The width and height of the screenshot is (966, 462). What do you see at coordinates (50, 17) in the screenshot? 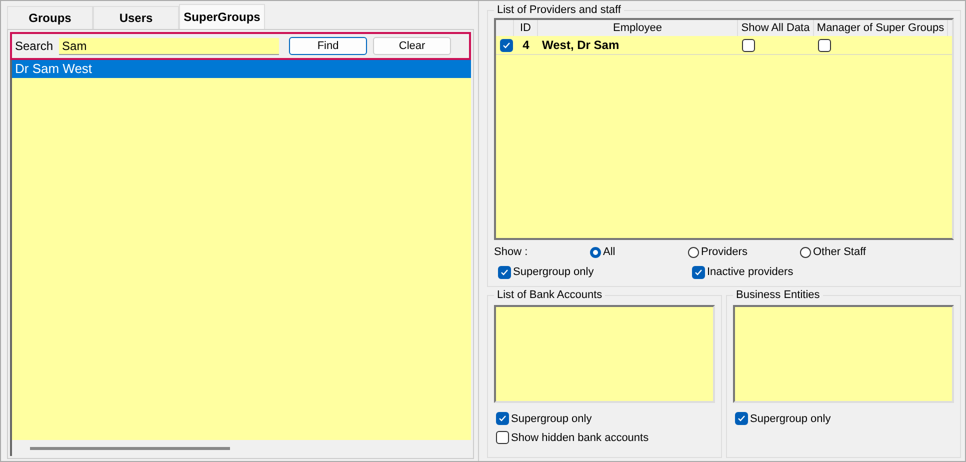
I see `tab: Groups` at bounding box center [50, 17].